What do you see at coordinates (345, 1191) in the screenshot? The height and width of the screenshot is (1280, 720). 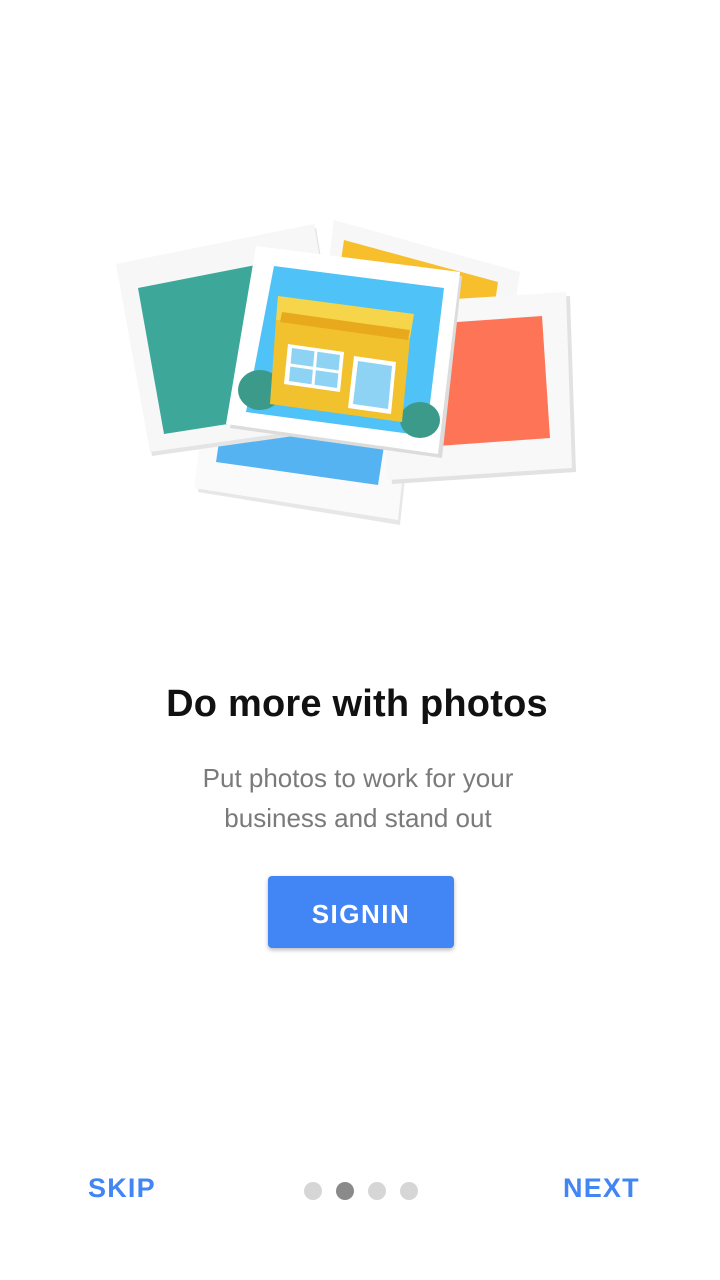 I see `page-dot-2-active` at bounding box center [345, 1191].